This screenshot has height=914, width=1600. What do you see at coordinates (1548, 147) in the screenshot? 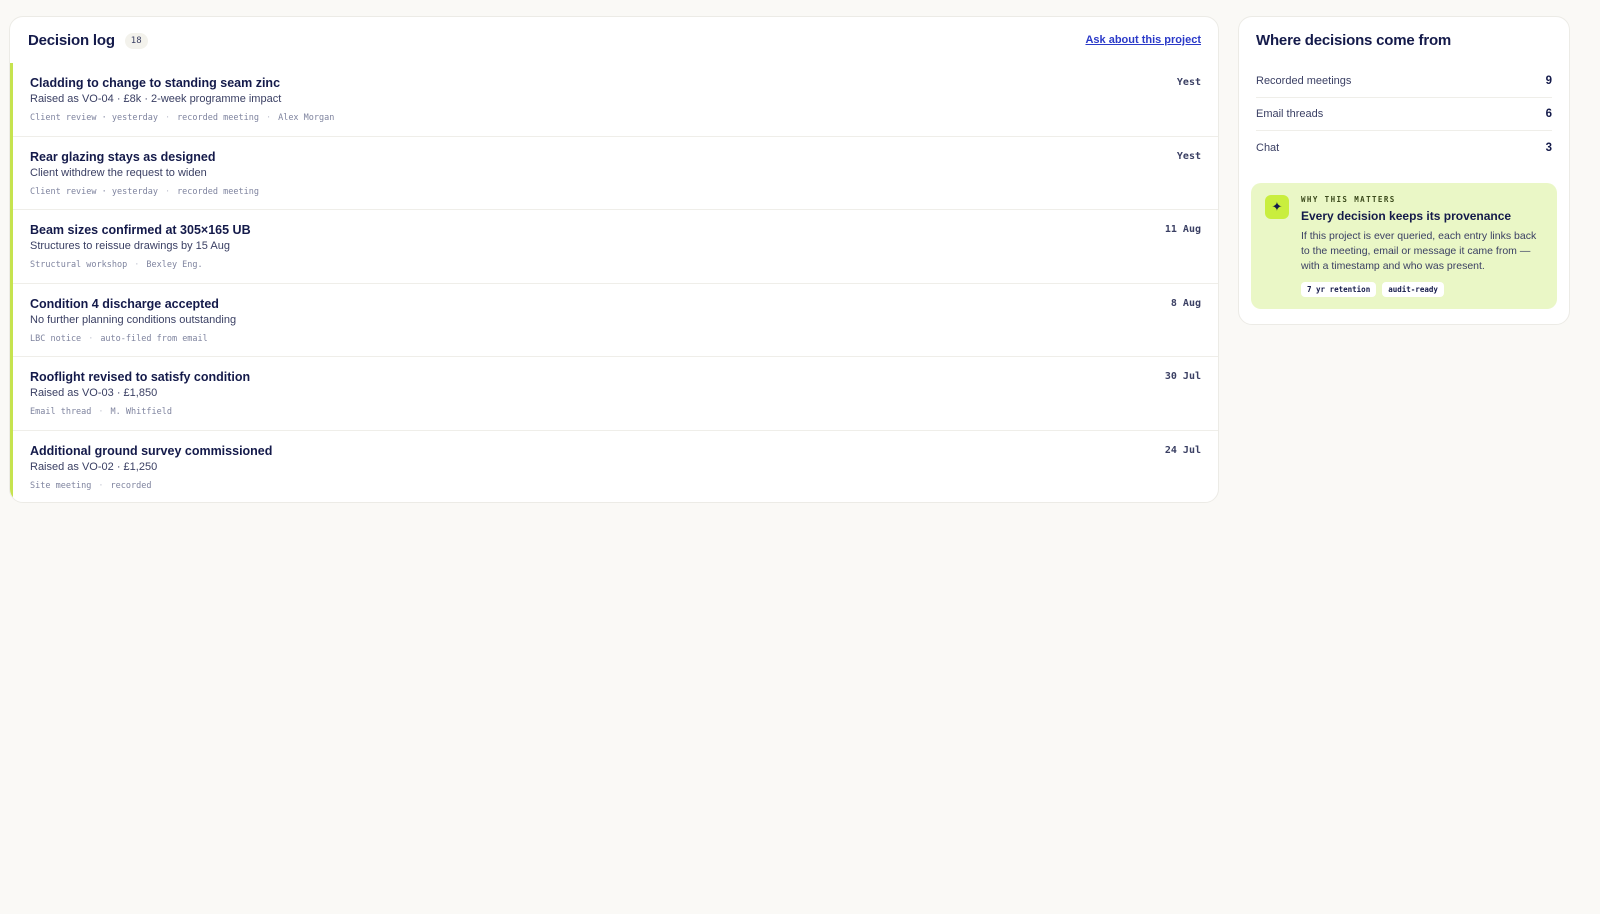
I see `source-count: 3` at bounding box center [1548, 147].